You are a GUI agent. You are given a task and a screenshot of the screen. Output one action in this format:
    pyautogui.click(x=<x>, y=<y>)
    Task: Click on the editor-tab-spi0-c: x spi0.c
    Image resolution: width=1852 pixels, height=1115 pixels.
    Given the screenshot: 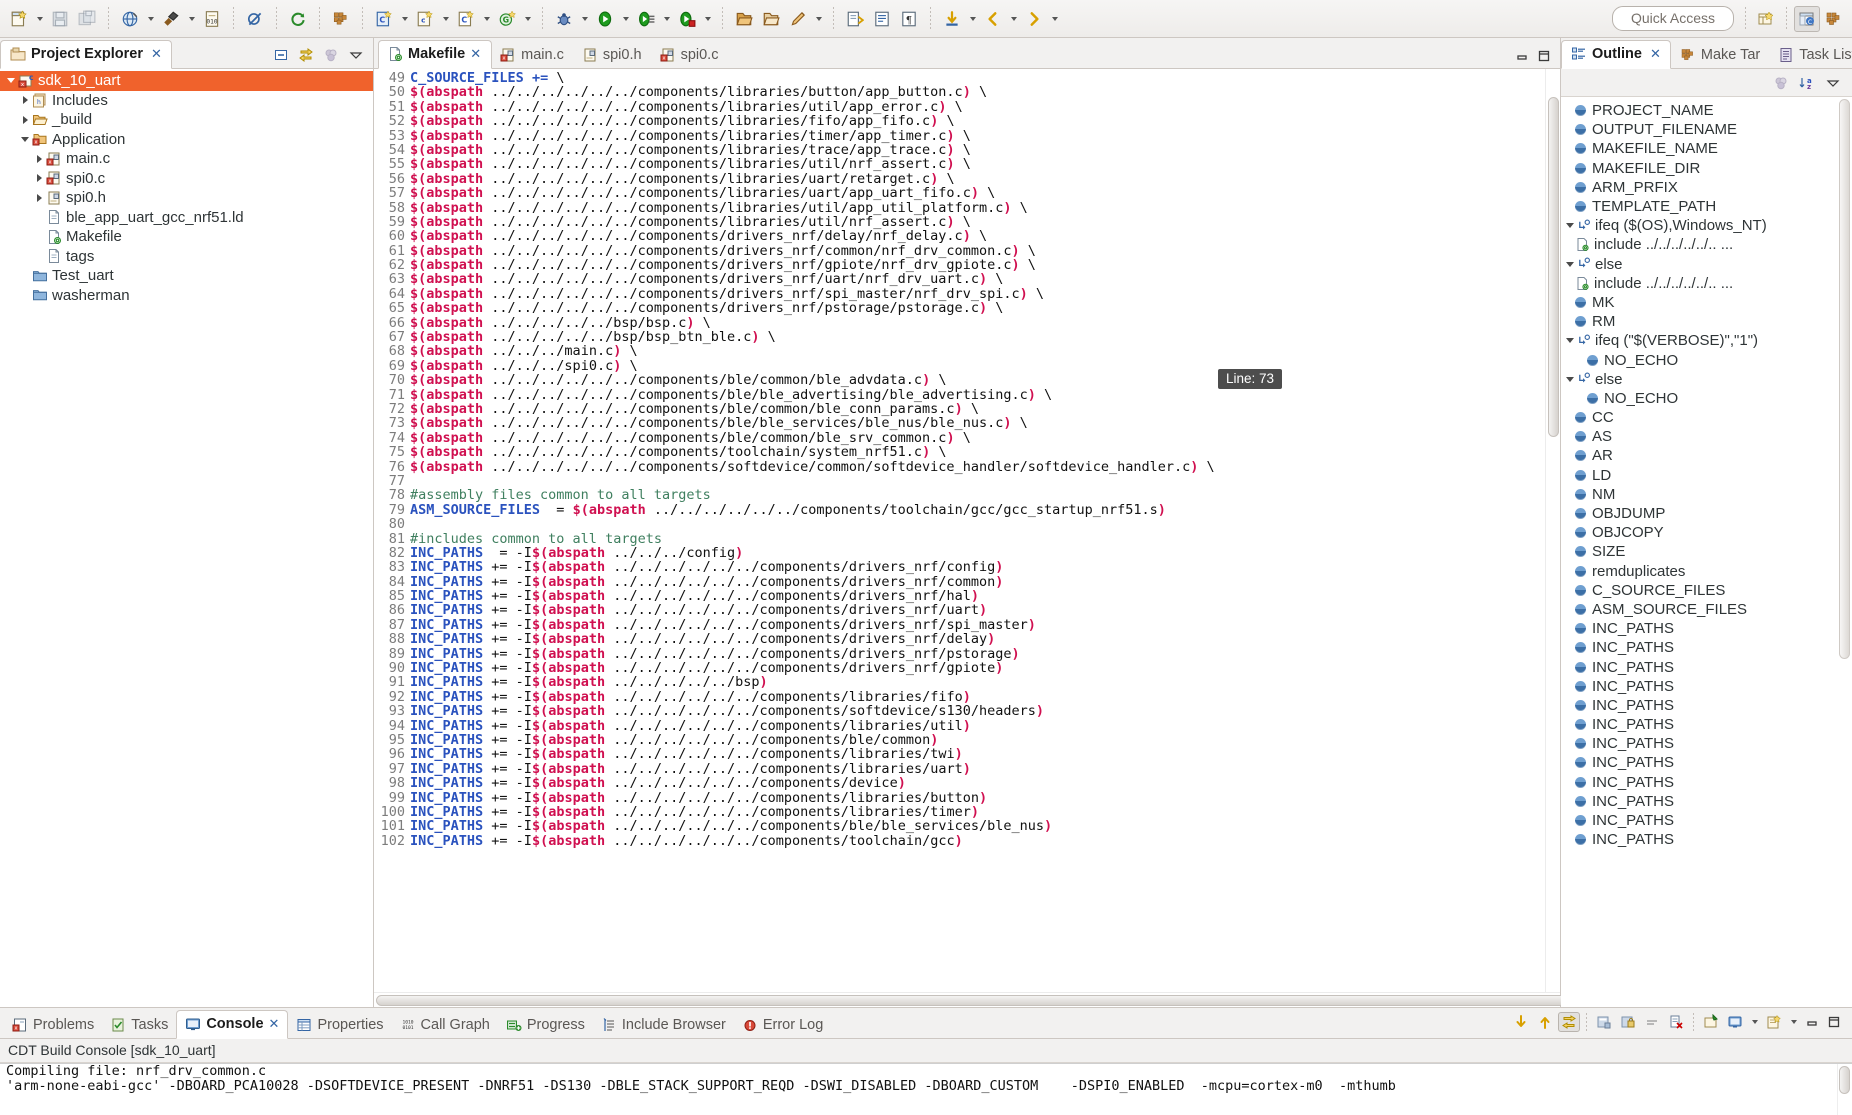 What is the action you would take?
    pyautogui.click(x=690, y=55)
    